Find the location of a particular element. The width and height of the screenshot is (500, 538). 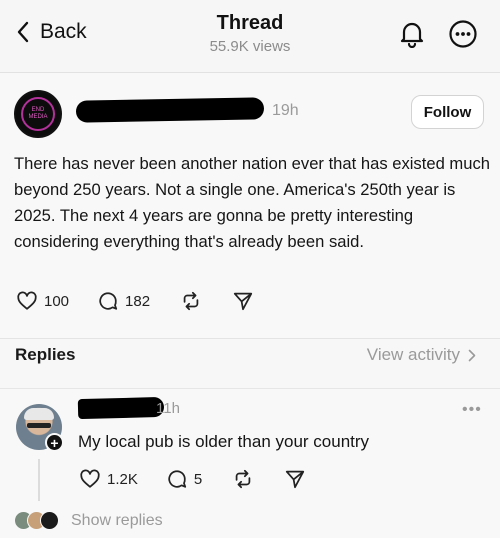

replies-title: Replies is located at coordinates (45, 354).